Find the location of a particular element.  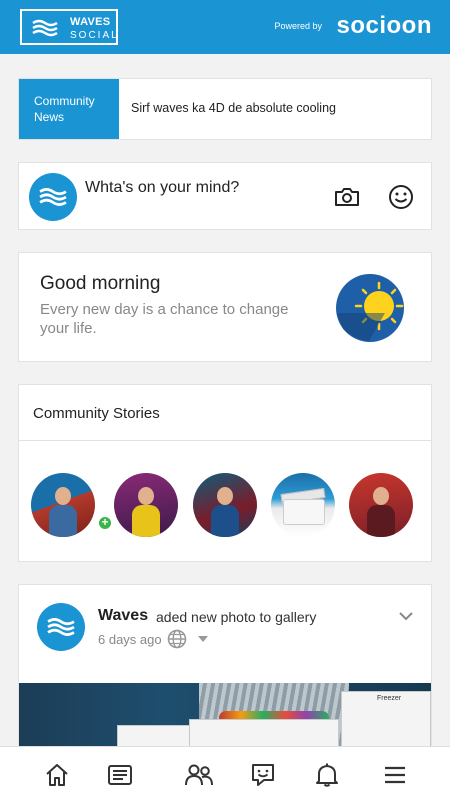

stories-title: Community Stories is located at coordinates (225, 413).